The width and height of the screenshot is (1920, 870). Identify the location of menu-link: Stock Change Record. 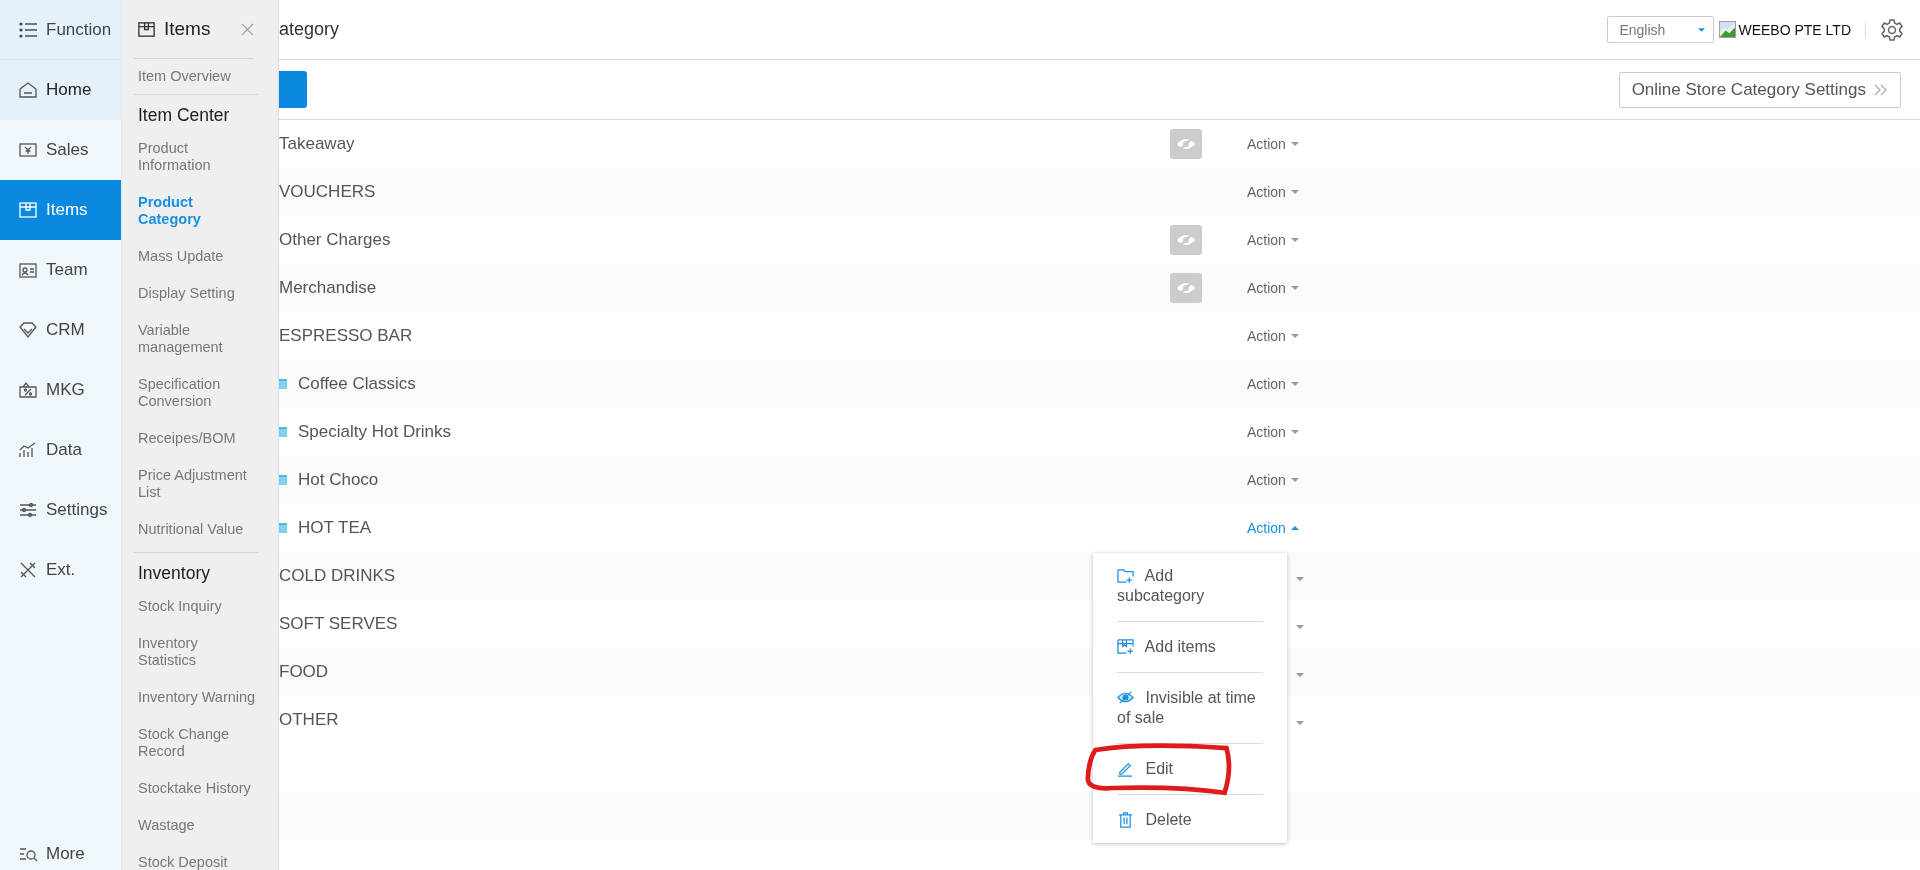
(196, 743).